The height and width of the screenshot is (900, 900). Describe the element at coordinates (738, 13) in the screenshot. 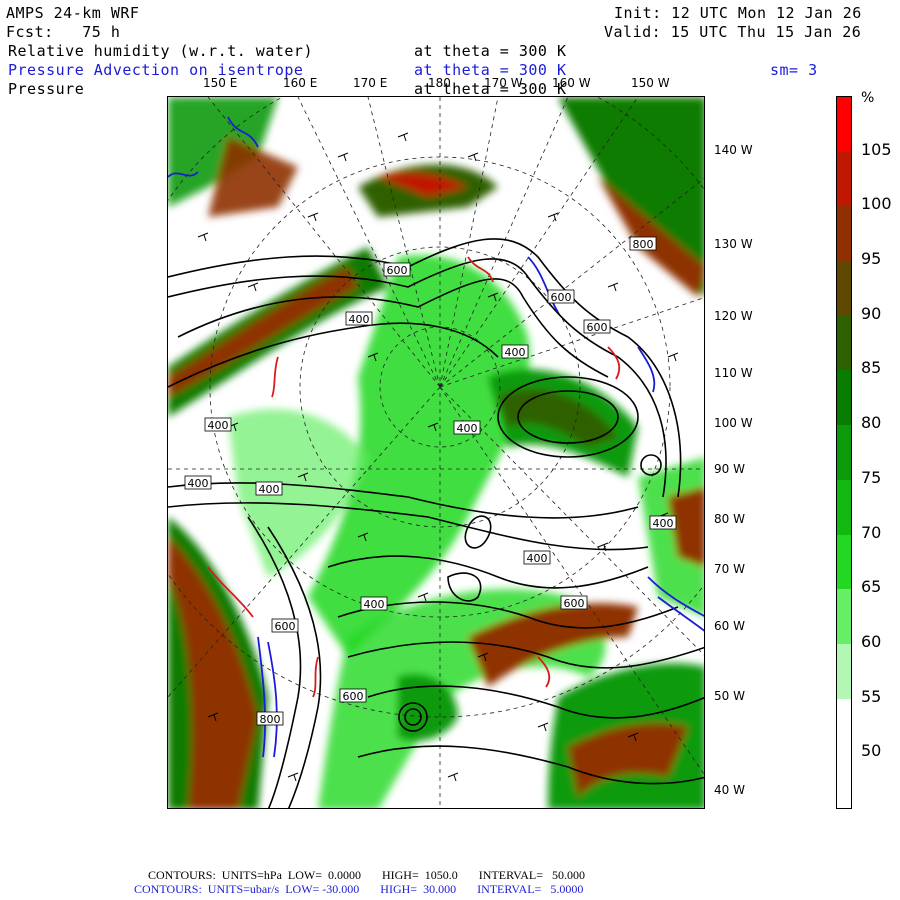

I see `init-time: Init: 12 UTC Mon 12 Jan 26` at that location.